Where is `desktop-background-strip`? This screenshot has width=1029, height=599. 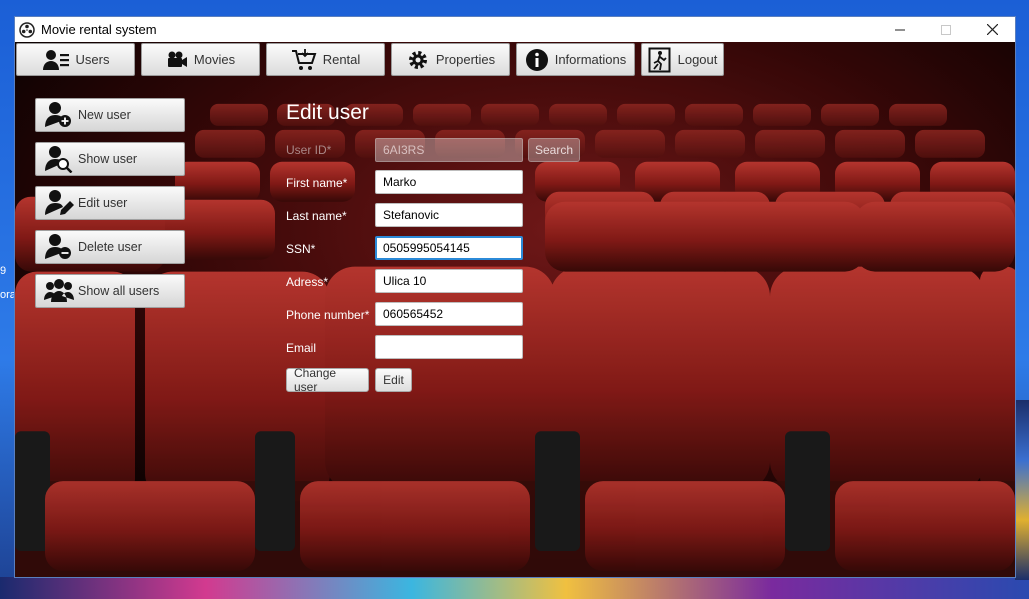 desktop-background-strip is located at coordinates (514, 588).